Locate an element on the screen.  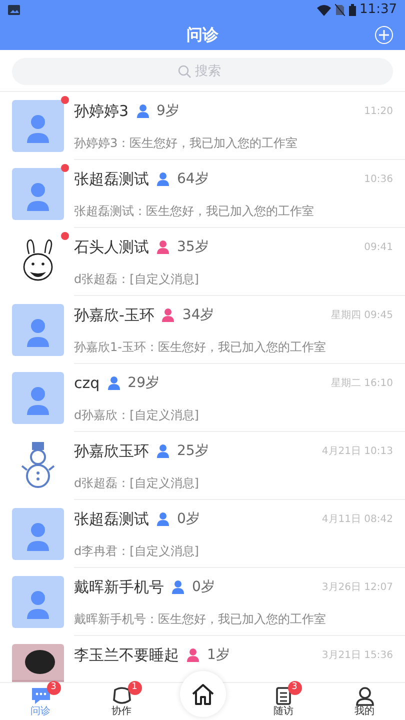
message-preview: 孙嘉欣1-玉环：医生您好，我已加入您的工作室 is located at coordinates (200, 347).